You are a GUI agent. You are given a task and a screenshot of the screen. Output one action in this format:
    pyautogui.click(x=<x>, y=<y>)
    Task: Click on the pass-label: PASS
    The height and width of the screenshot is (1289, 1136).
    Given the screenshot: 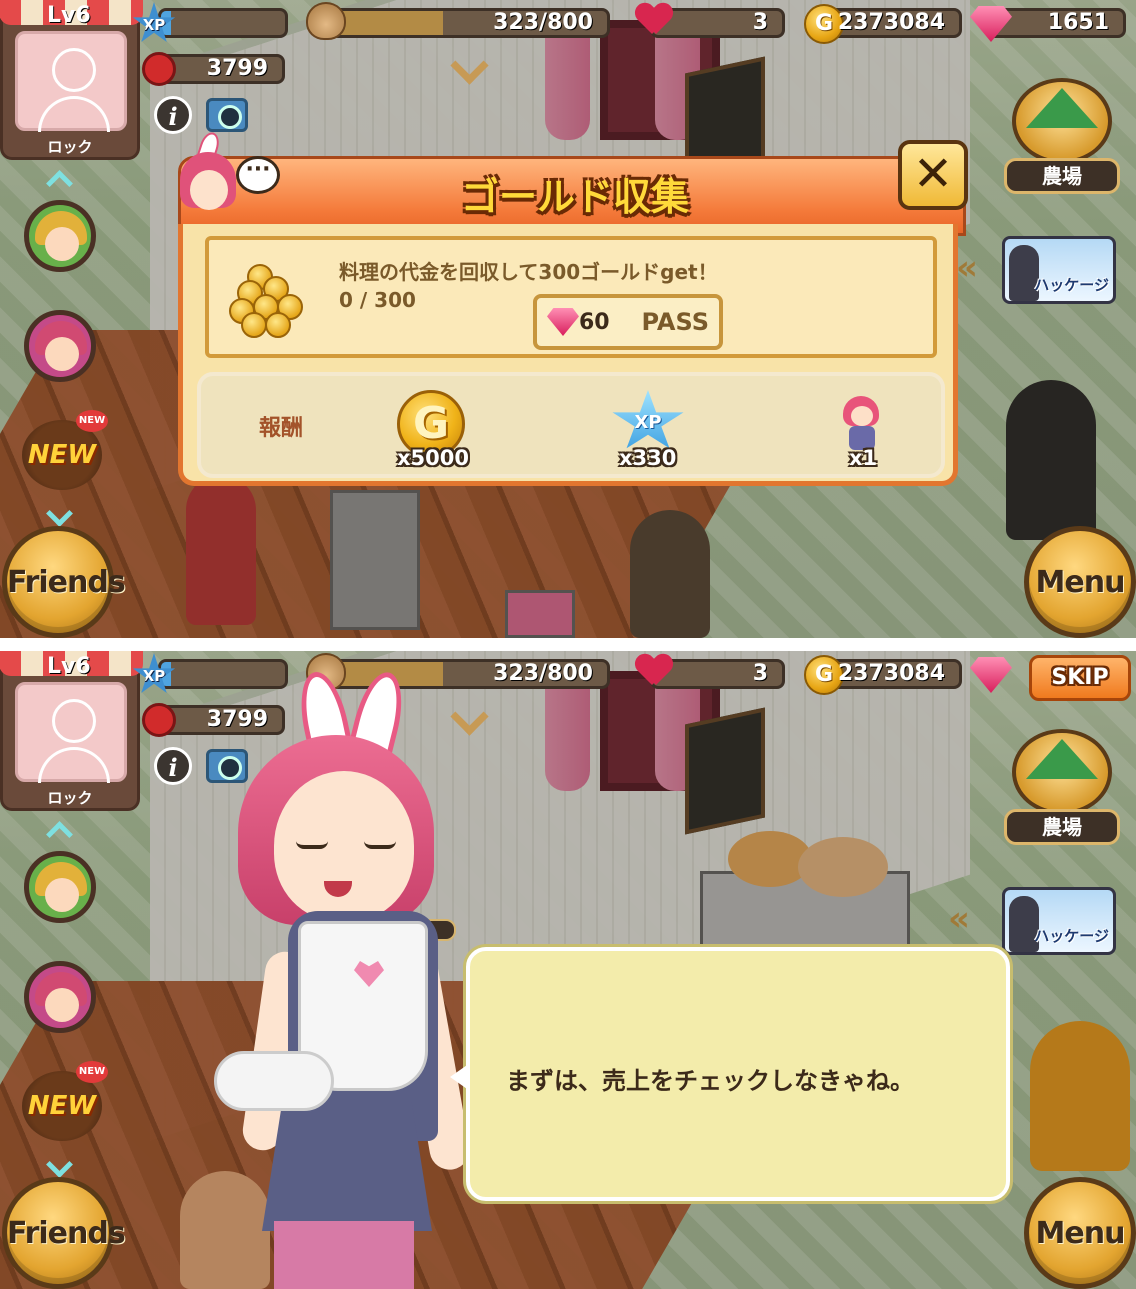 What is the action you would take?
    pyautogui.click(x=675, y=322)
    